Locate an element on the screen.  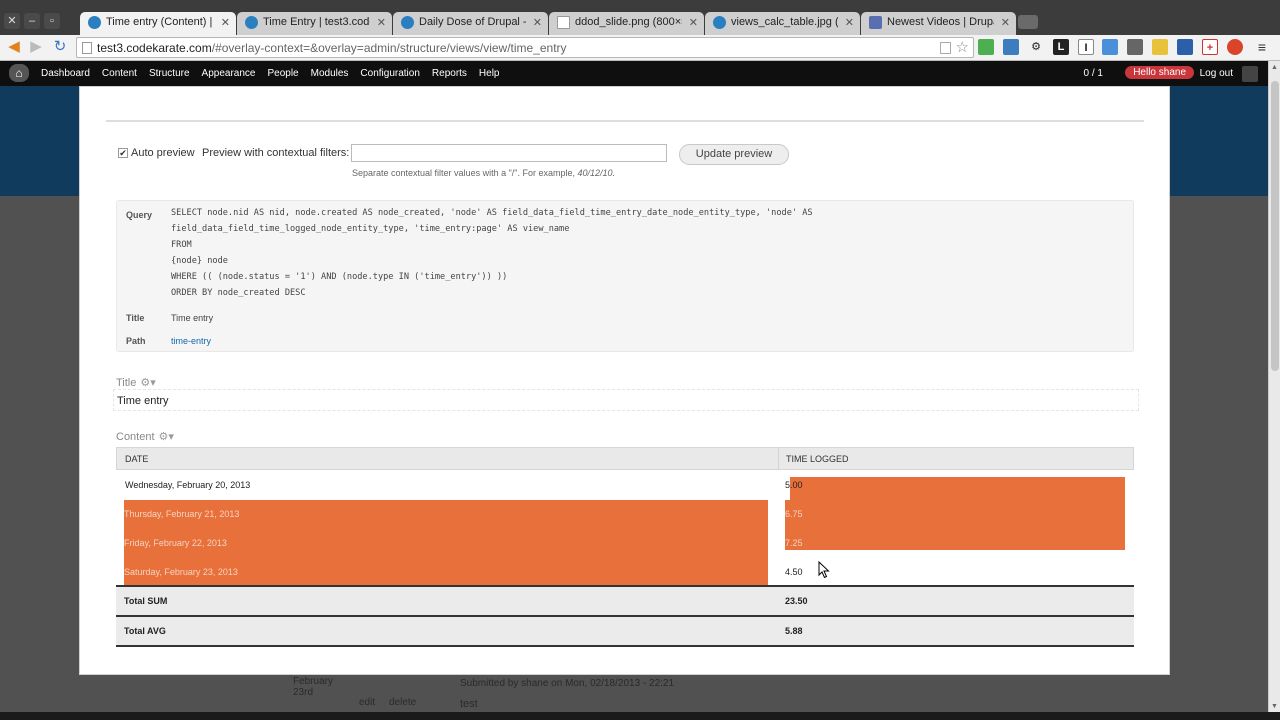
browser-tab-5: views_calc_table.jpg (743 ✕ is located at coordinates (782, 23).